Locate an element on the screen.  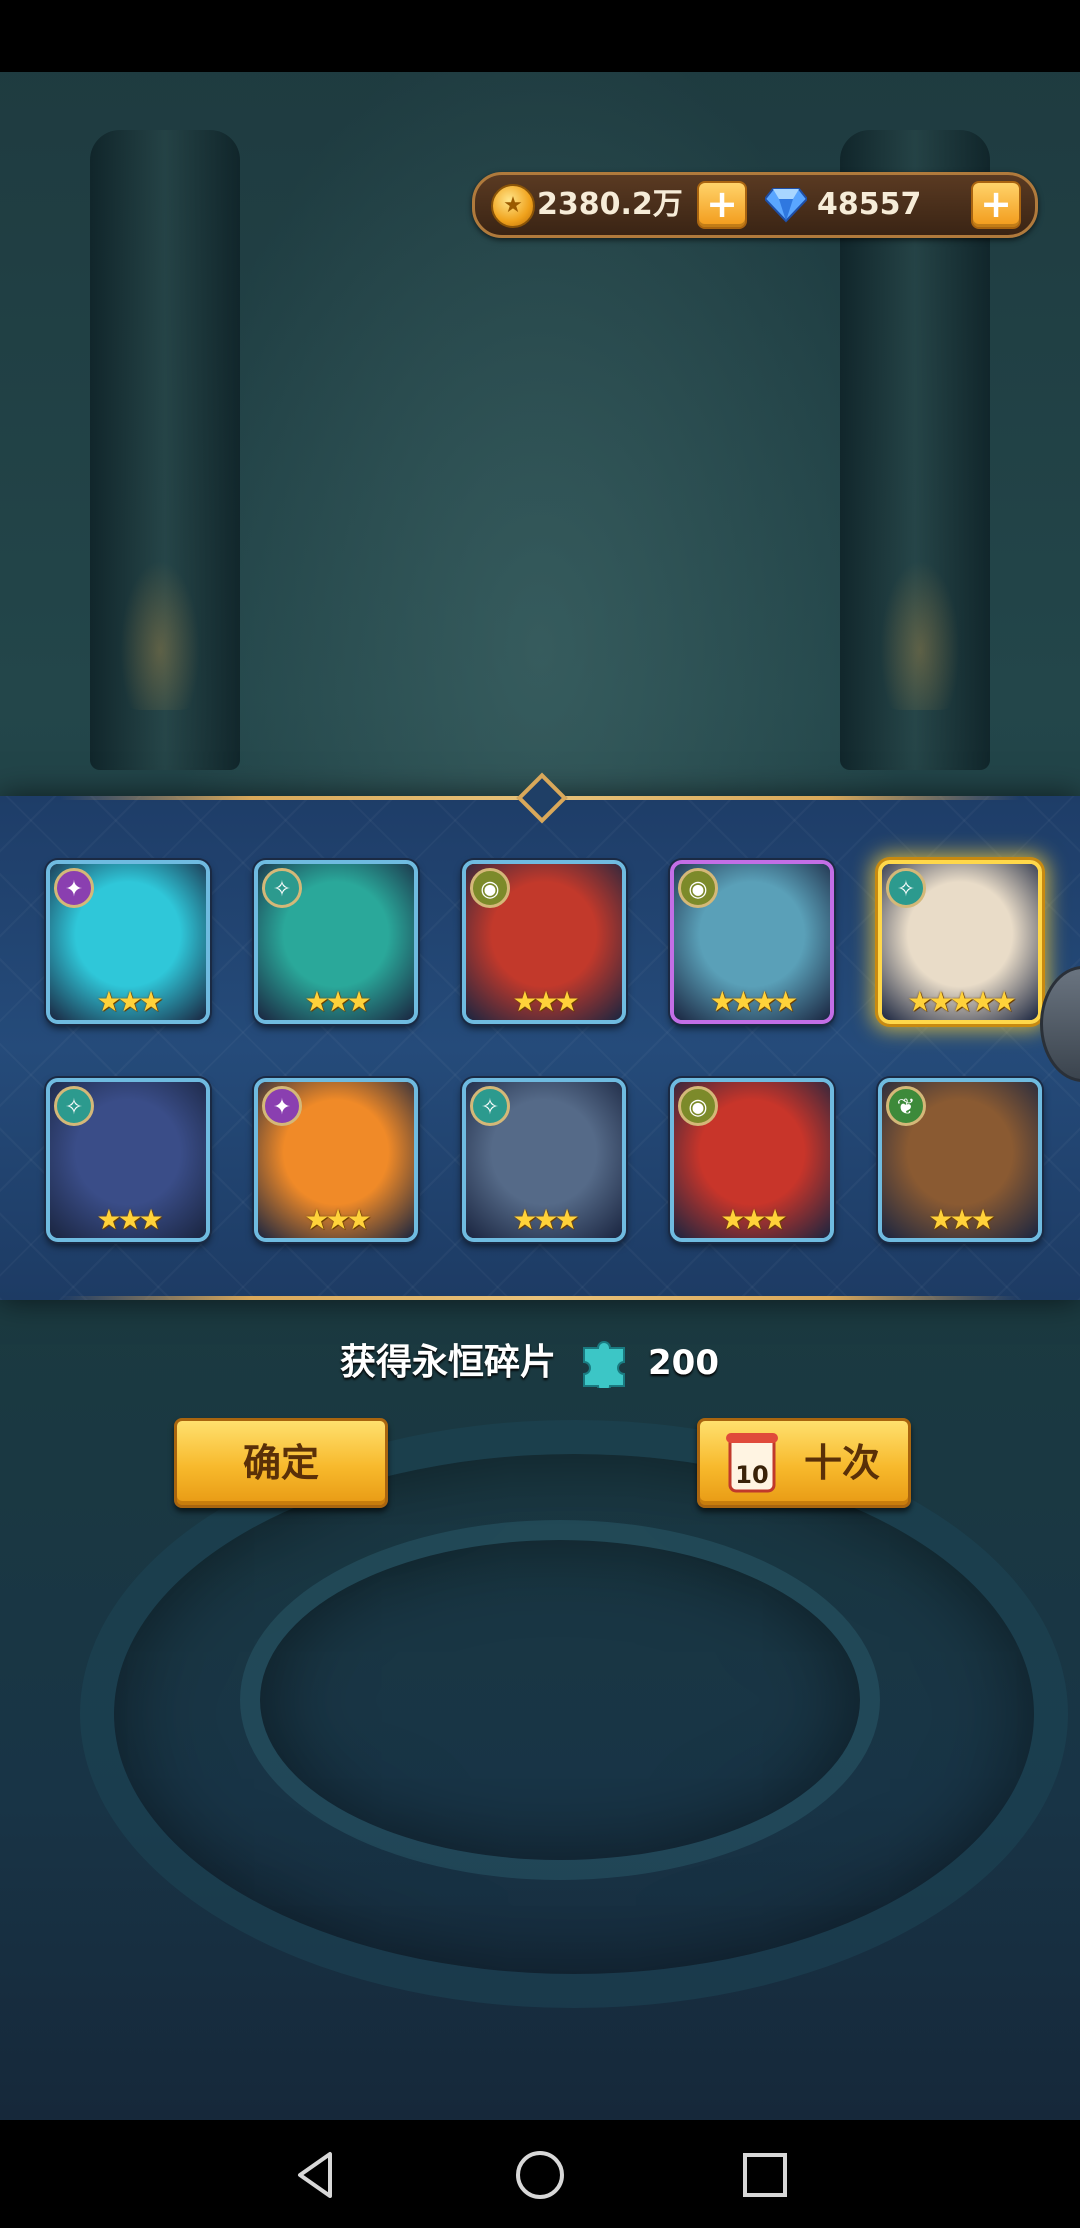
gold-amount: 2380.2万 is located at coordinates (610, 204).